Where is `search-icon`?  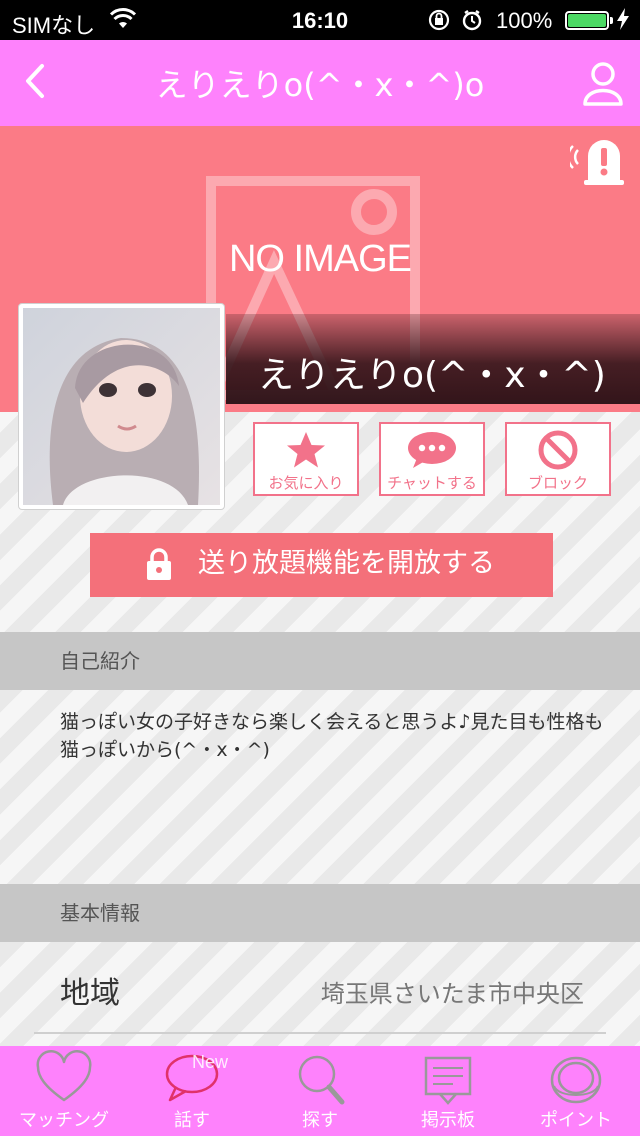 search-icon is located at coordinates (321, 1080).